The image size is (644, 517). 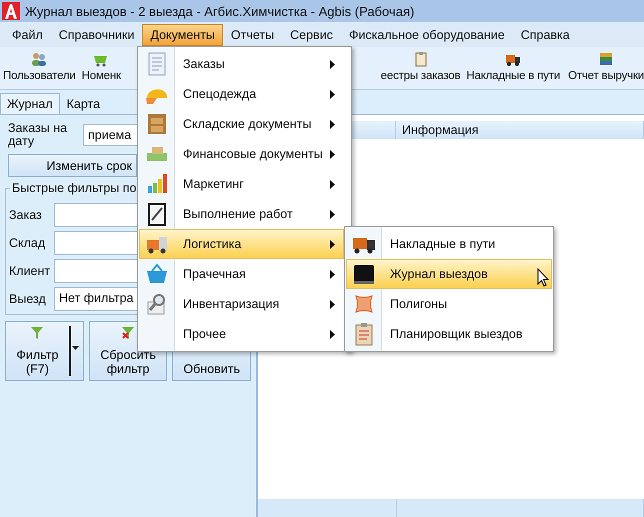 I want to click on field-label: Клиент, so click(x=30, y=271).